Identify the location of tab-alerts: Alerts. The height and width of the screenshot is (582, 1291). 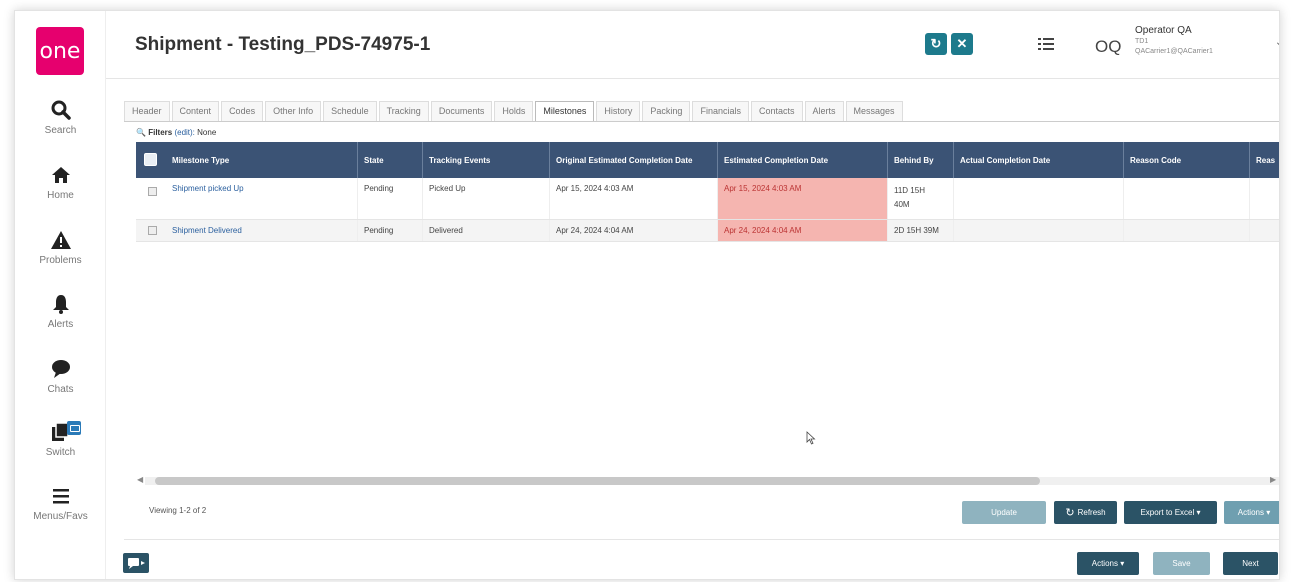
(824, 111).